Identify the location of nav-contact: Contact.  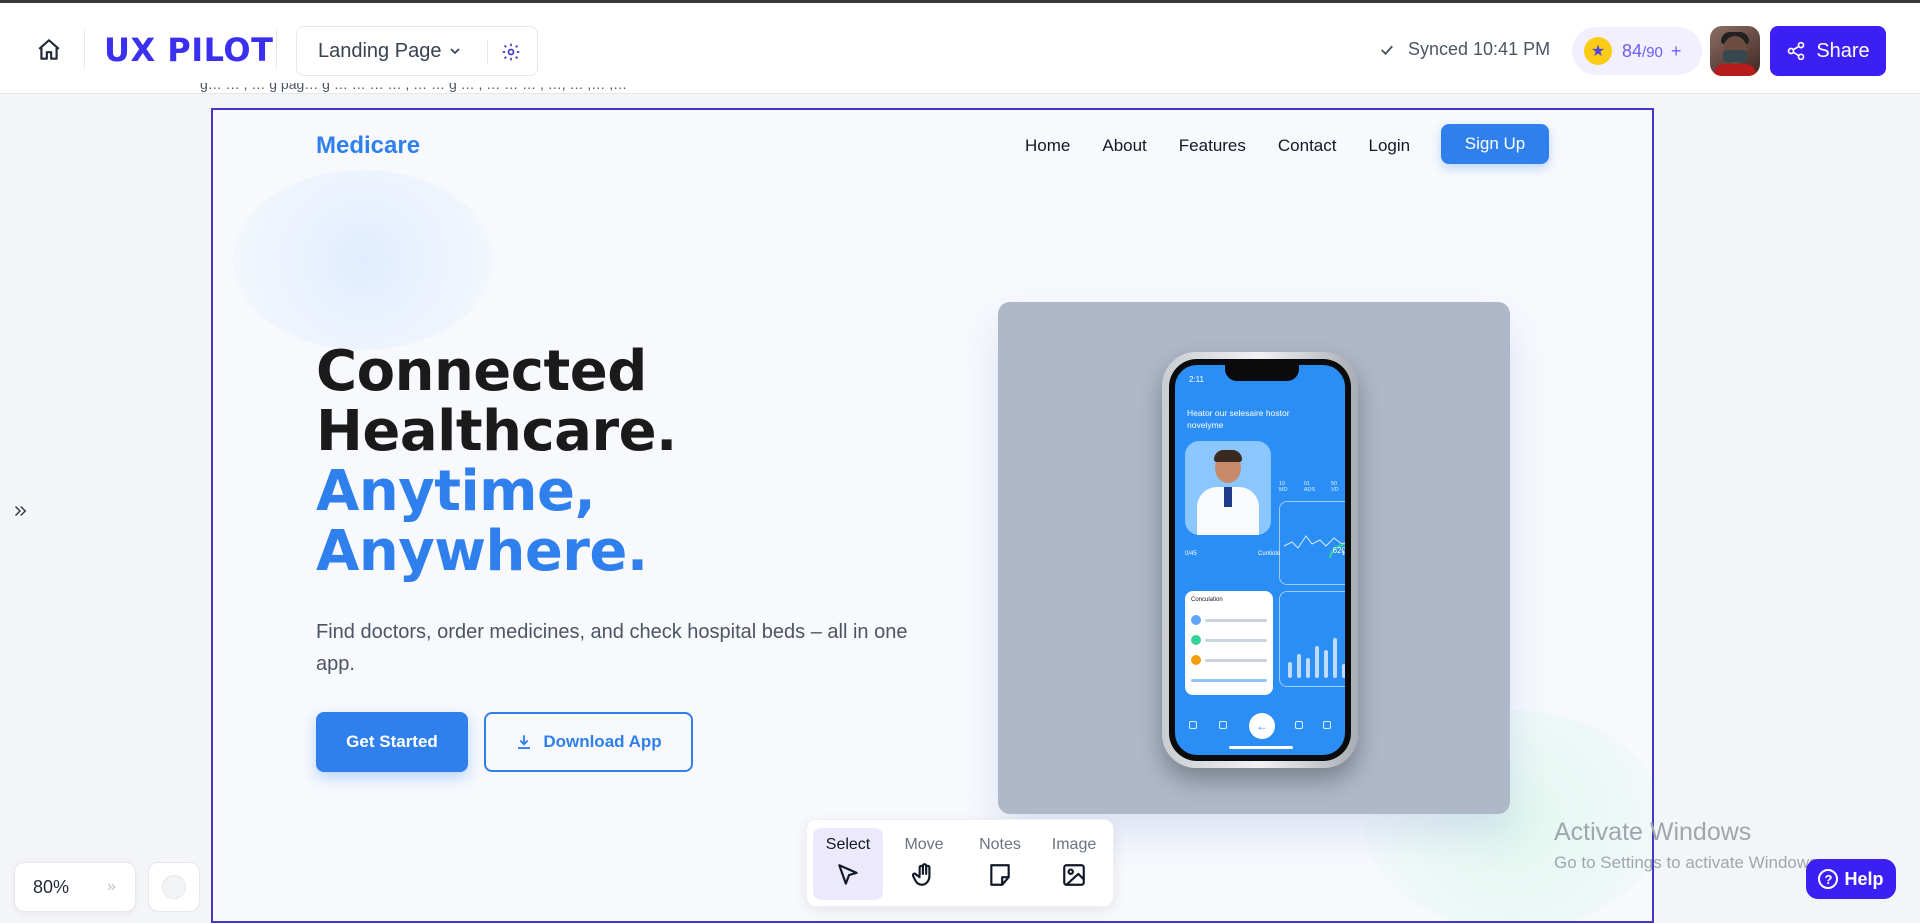
(1307, 146).